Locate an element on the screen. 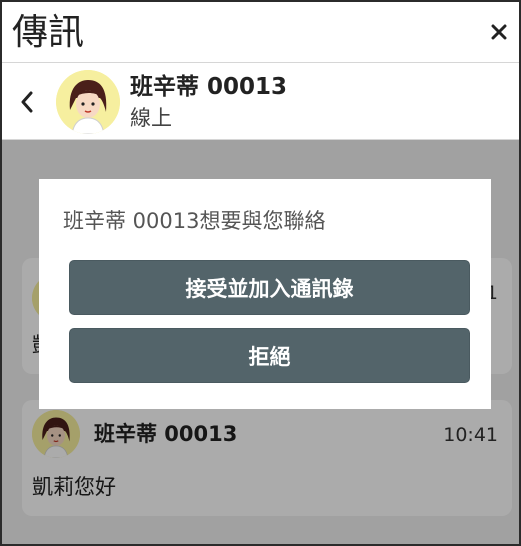 The width and height of the screenshot is (521, 546). reject-button: 拒絕 is located at coordinates (269, 355).